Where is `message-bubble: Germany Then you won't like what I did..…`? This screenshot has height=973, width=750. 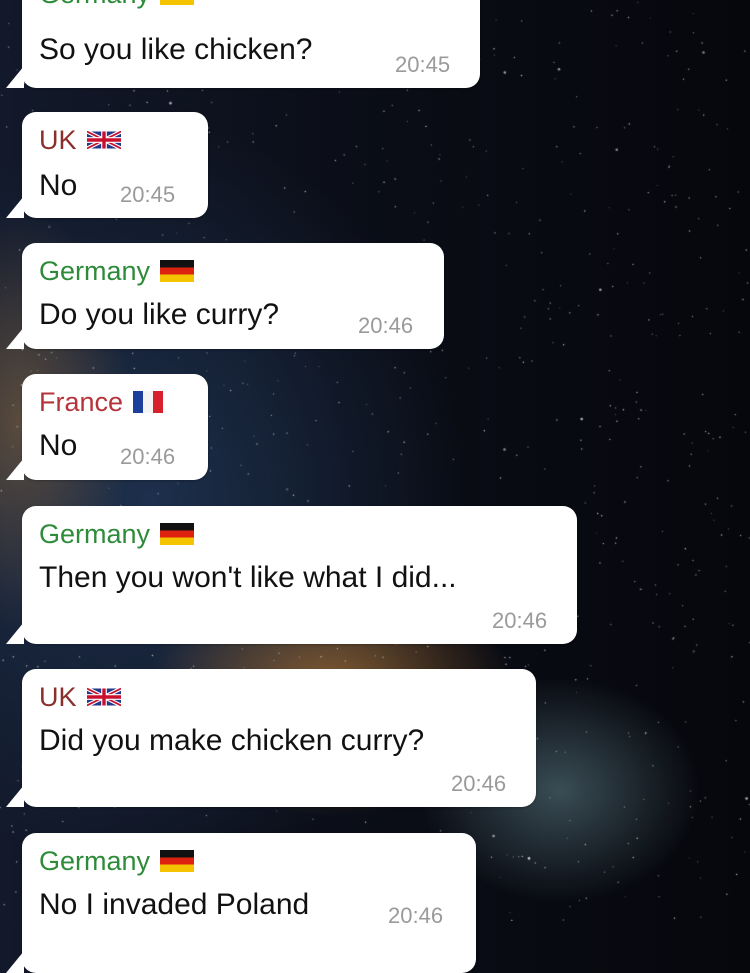
message-bubble: Germany Then you won't like what I did..… is located at coordinates (291, 575).